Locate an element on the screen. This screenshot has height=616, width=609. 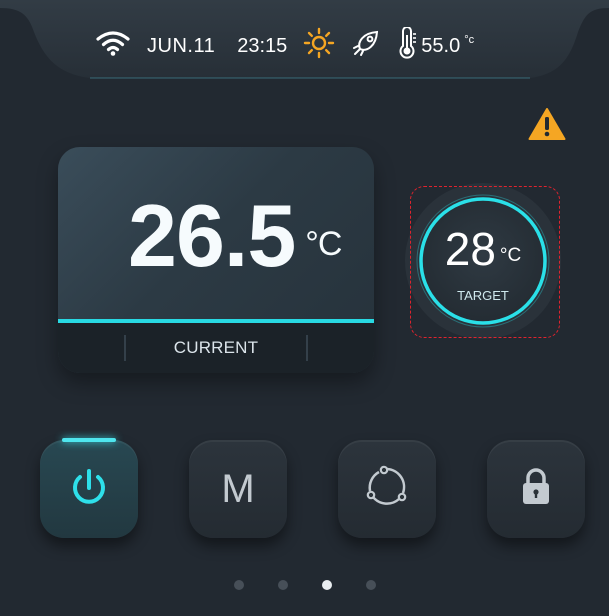
warning-icon is located at coordinates (547, 126).